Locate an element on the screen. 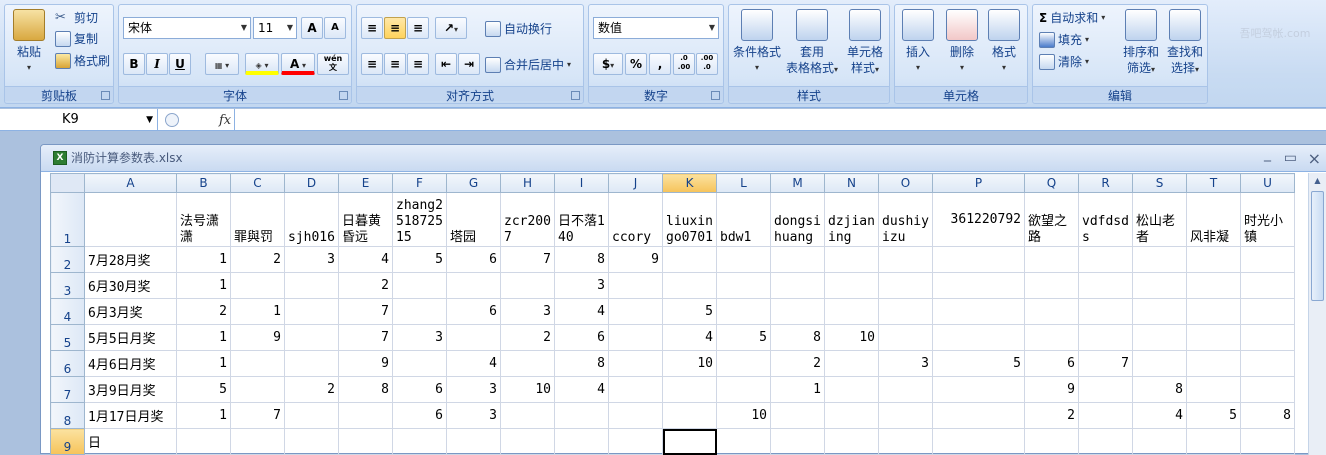  cancel-icon is located at coordinates (172, 120).